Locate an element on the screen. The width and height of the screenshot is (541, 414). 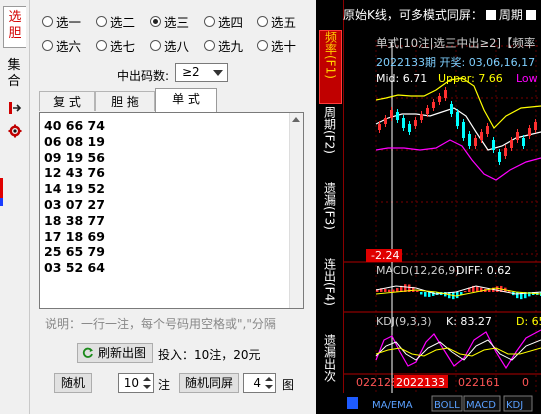
multi-mode-checkbox is located at coordinates (490, 15).